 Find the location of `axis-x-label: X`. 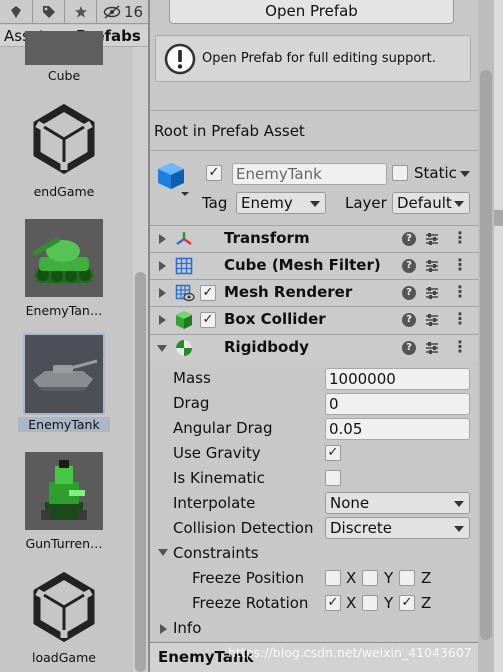

axis-x-label: X is located at coordinates (351, 578).